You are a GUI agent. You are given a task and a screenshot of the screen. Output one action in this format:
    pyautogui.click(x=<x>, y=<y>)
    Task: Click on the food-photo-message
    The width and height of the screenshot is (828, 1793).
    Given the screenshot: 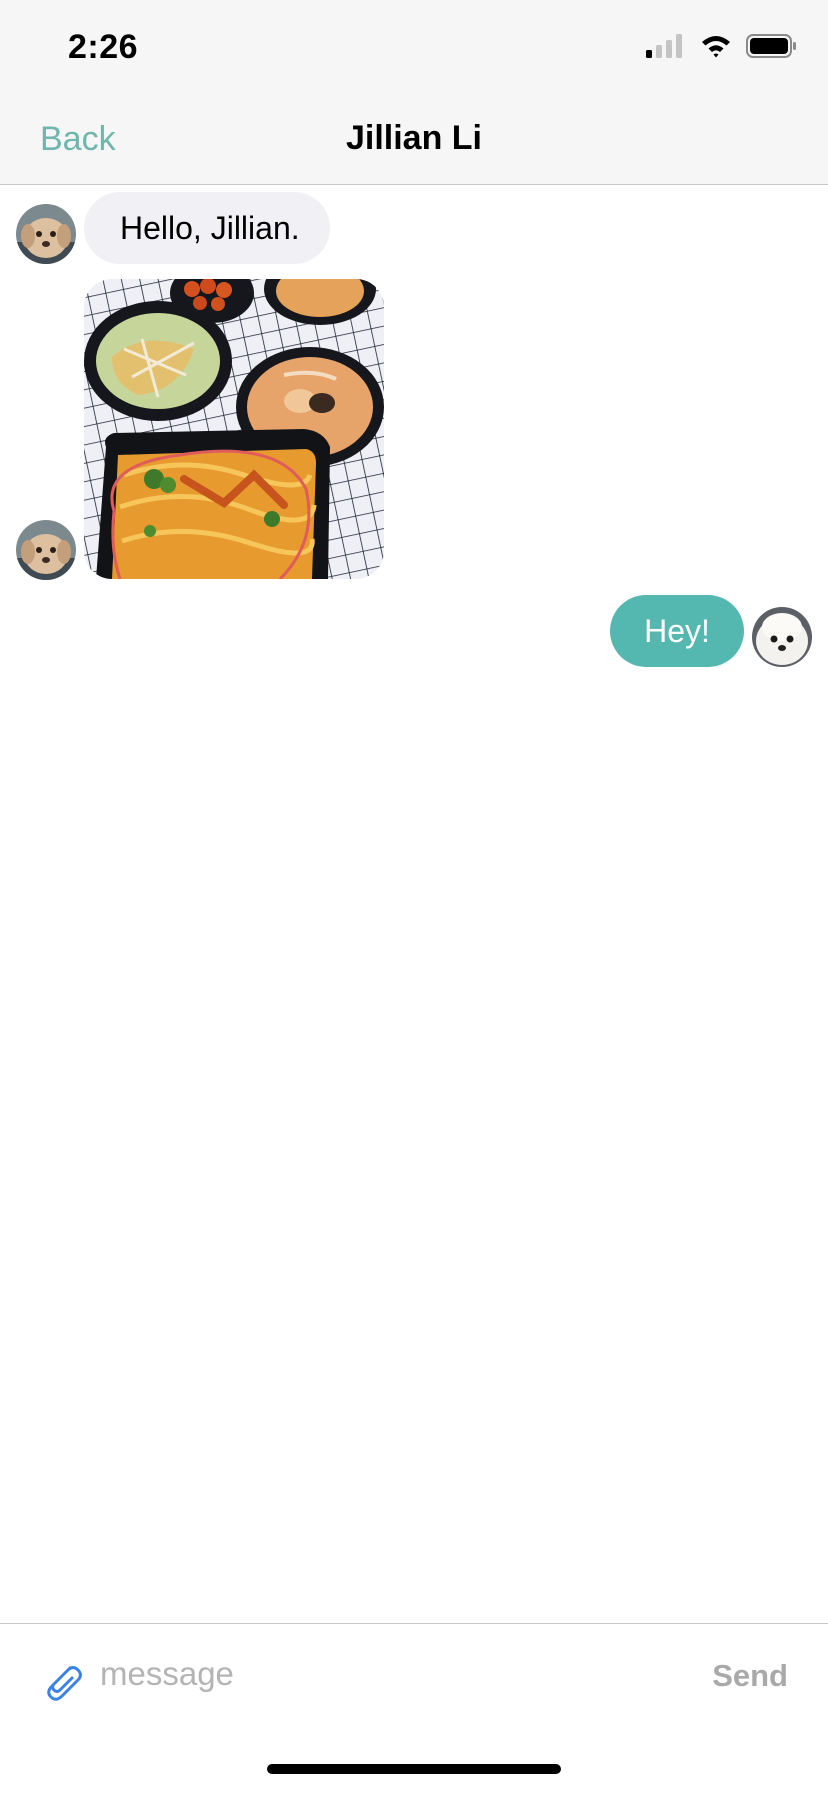 What is the action you would take?
    pyautogui.click(x=234, y=429)
    